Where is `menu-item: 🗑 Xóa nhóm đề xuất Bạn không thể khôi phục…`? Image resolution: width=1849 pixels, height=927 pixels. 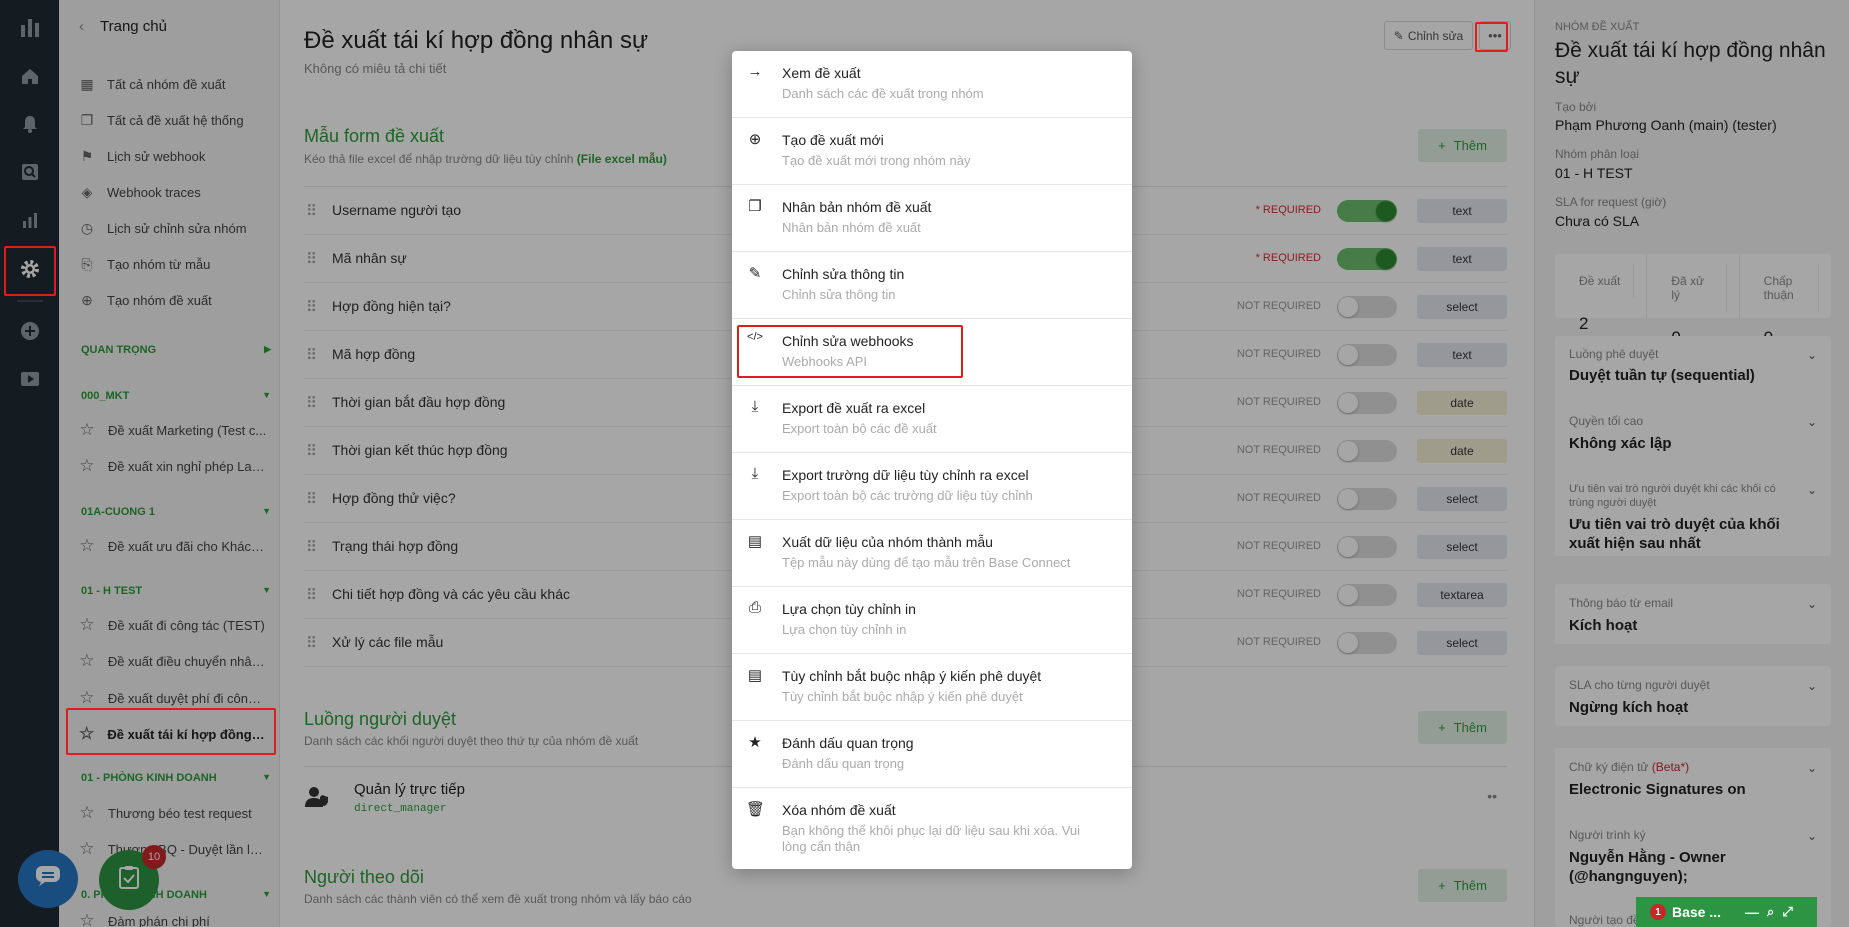 menu-item: 🗑 Xóa nhóm đề xuất Bạn không thể khôi phục… is located at coordinates (932, 821).